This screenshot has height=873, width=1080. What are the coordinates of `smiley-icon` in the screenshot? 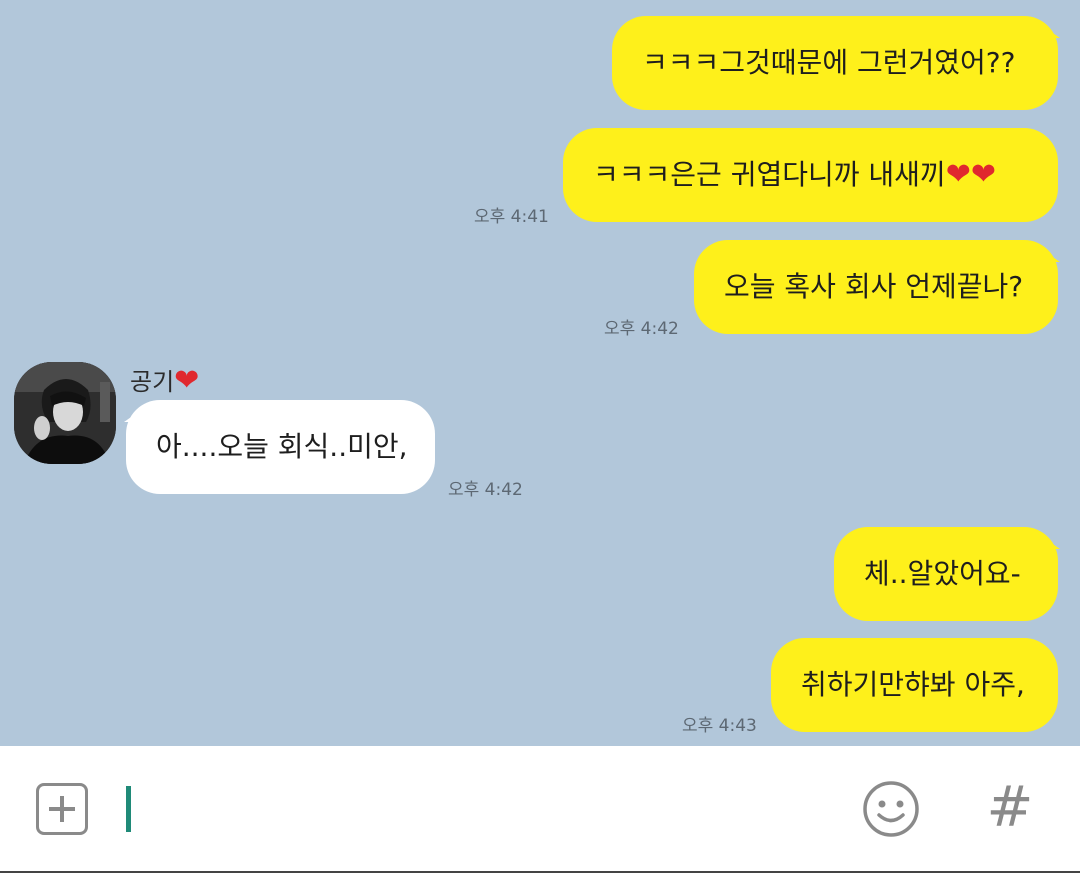 It's located at (891, 809).